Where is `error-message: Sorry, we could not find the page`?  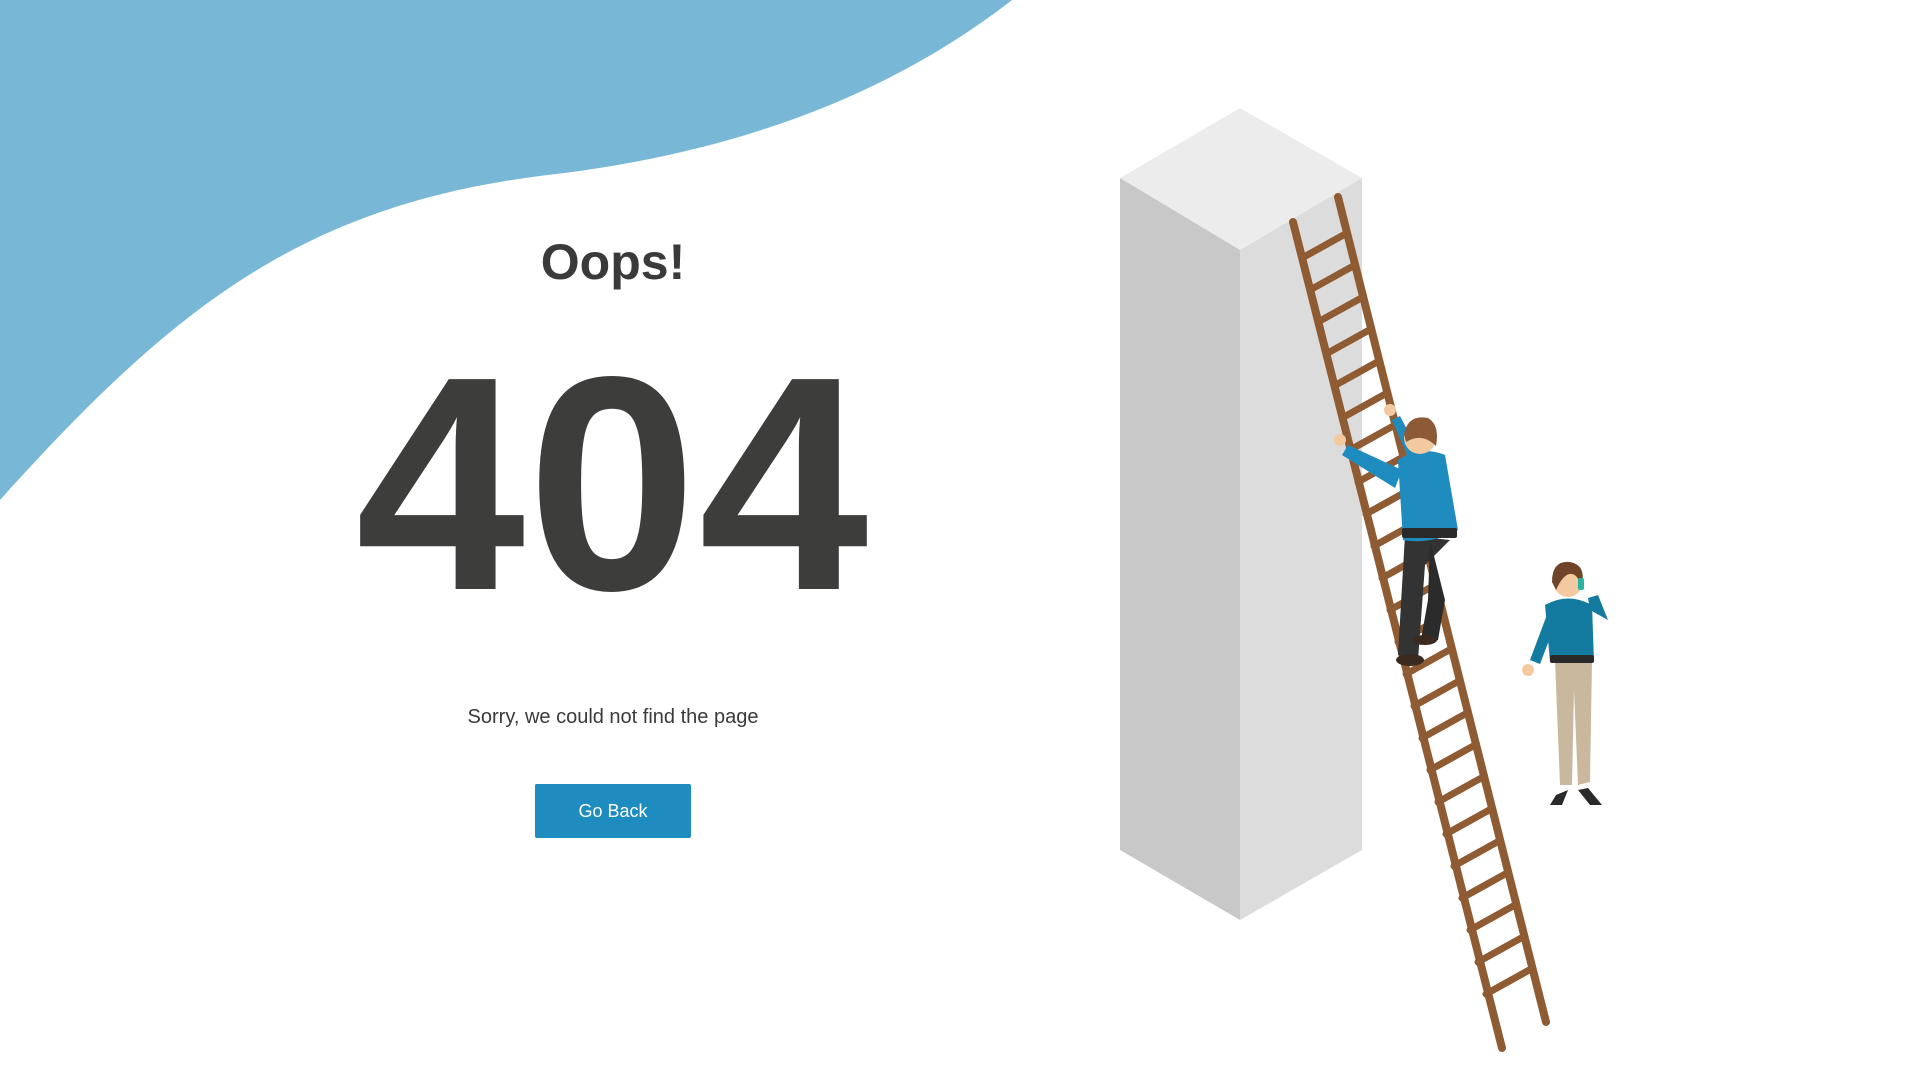
error-message: Sorry, we could not find the page is located at coordinates (613, 717).